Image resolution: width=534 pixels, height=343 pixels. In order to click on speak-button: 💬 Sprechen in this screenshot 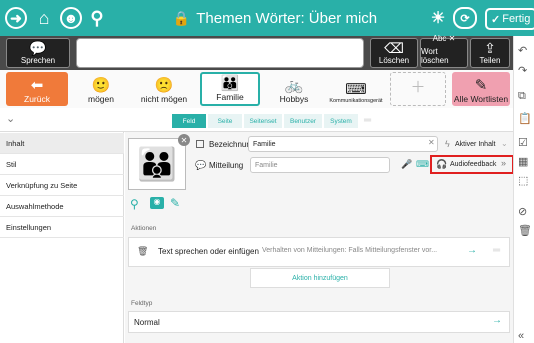, I will do `click(38, 53)`.